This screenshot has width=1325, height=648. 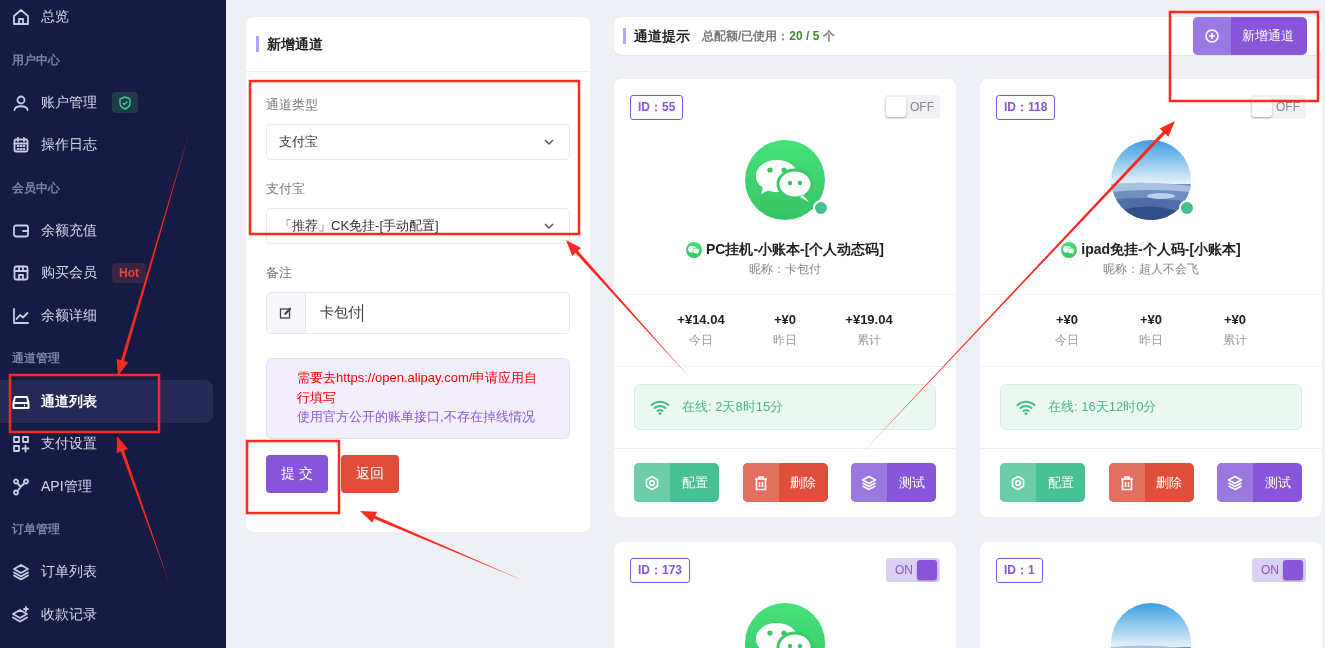 I want to click on nickname-text: 昵称：超人不会飞, so click(x=1151, y=269).